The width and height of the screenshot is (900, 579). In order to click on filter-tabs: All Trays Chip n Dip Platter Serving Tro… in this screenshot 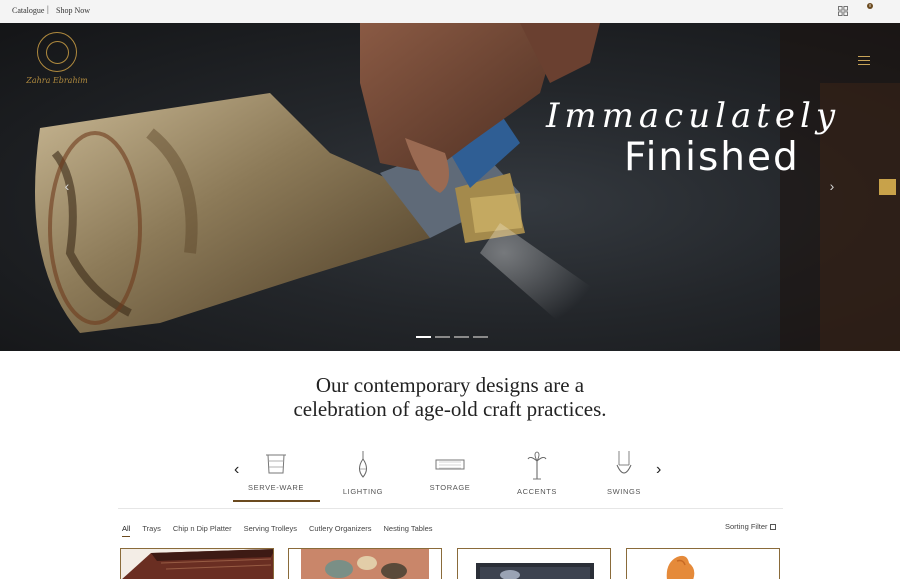, I will do `click(277, 530)`.